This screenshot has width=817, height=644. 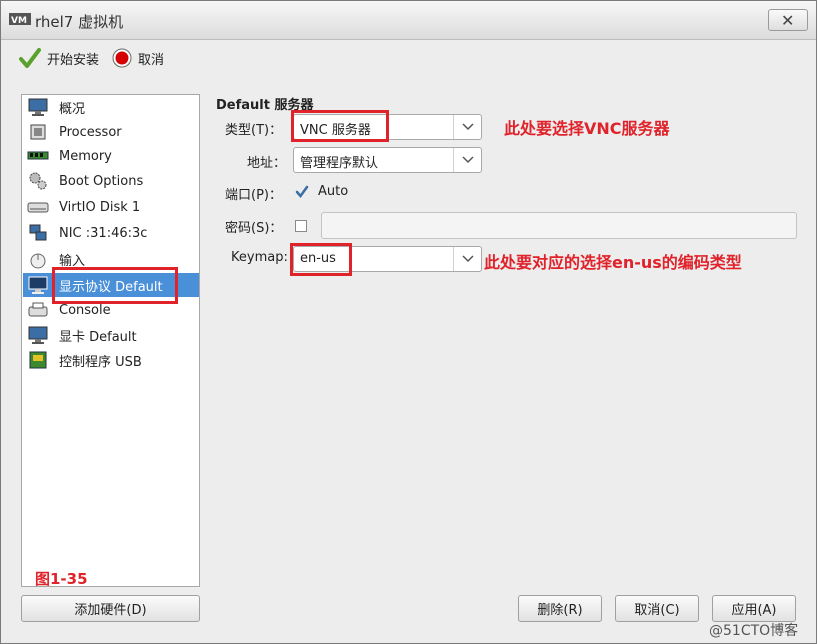 What do you see at coordinates (613, 262) in the screenshot?
I see `keymap-annotation: 此处要对应的选择en-us的编码类型` at bounding box center [613, 262].